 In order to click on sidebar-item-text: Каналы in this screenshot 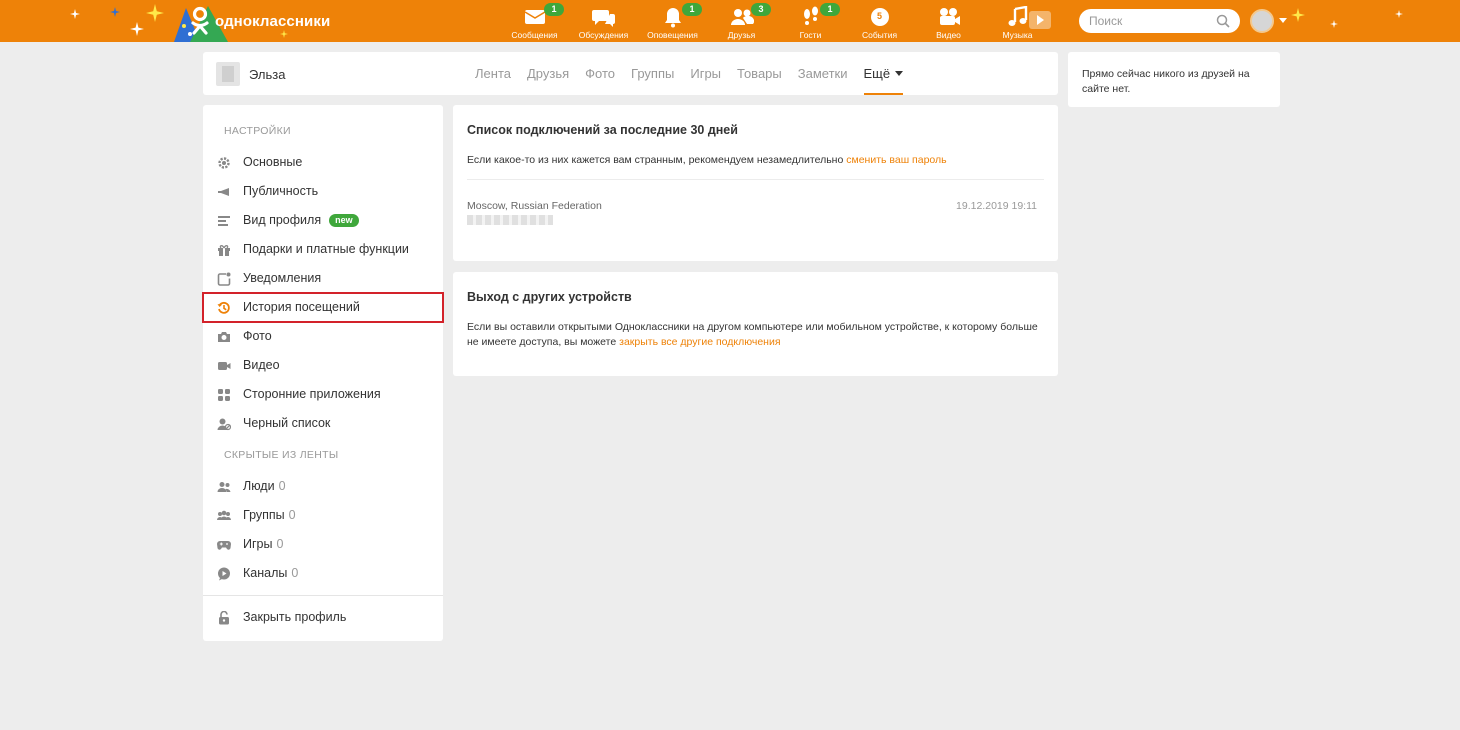, I will do `click(265, 573)`.